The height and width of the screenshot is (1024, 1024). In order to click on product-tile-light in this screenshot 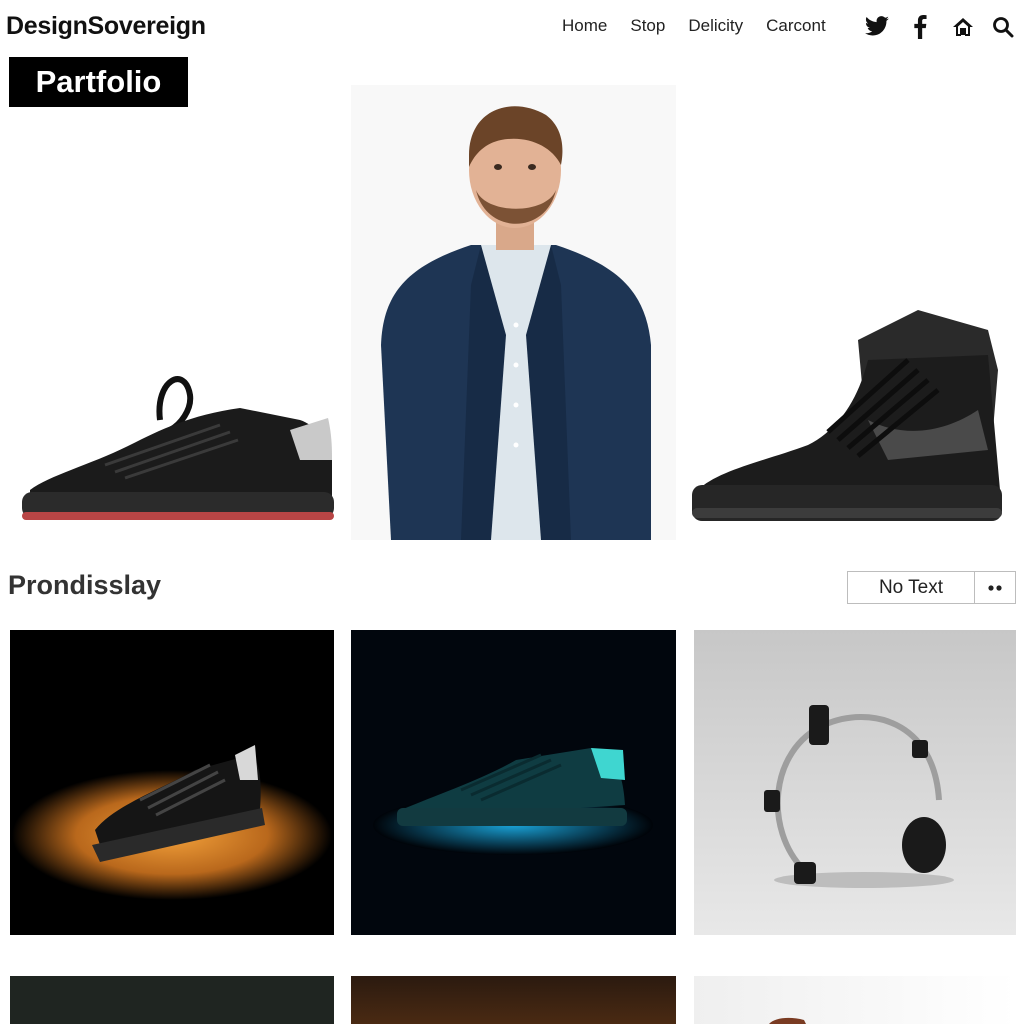, I will do `click(855, 1000)`.